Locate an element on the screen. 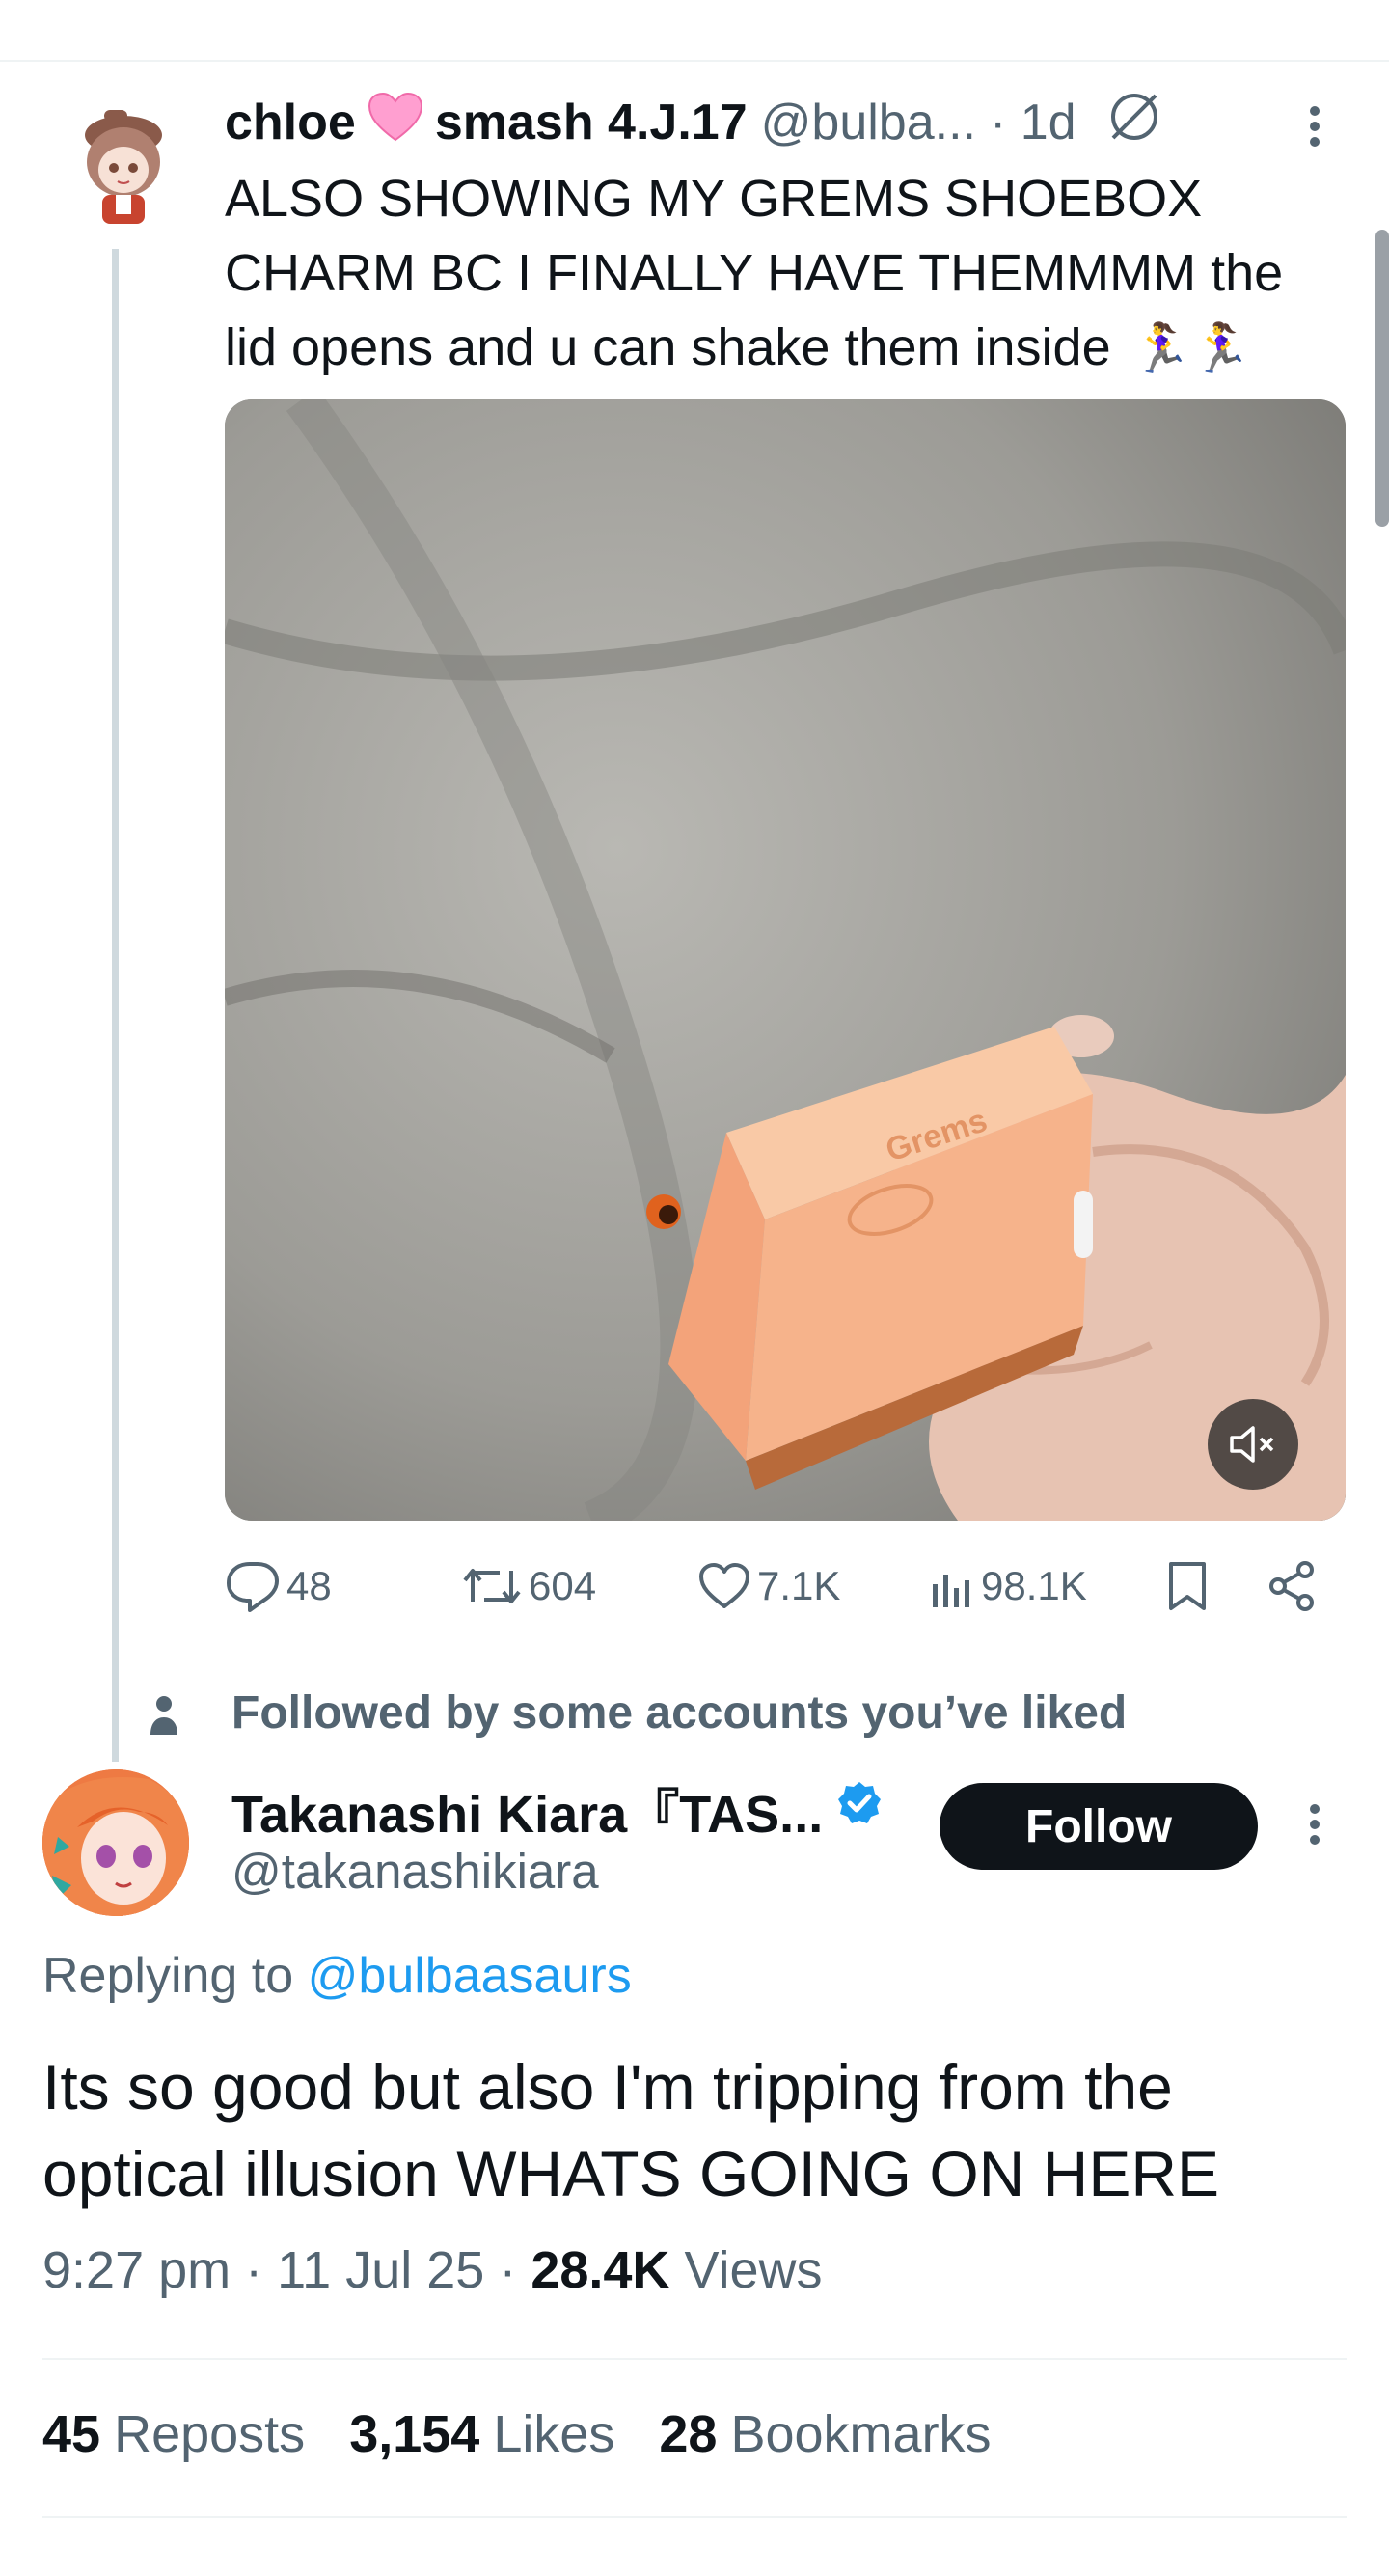  share-icon is located at coordinates (1292, 1586).